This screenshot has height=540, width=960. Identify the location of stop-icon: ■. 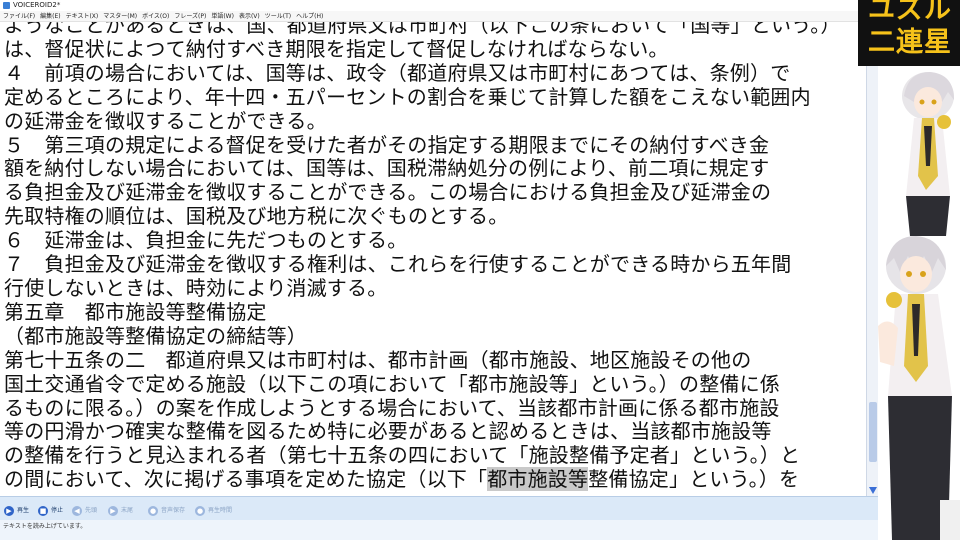
(43, 511).